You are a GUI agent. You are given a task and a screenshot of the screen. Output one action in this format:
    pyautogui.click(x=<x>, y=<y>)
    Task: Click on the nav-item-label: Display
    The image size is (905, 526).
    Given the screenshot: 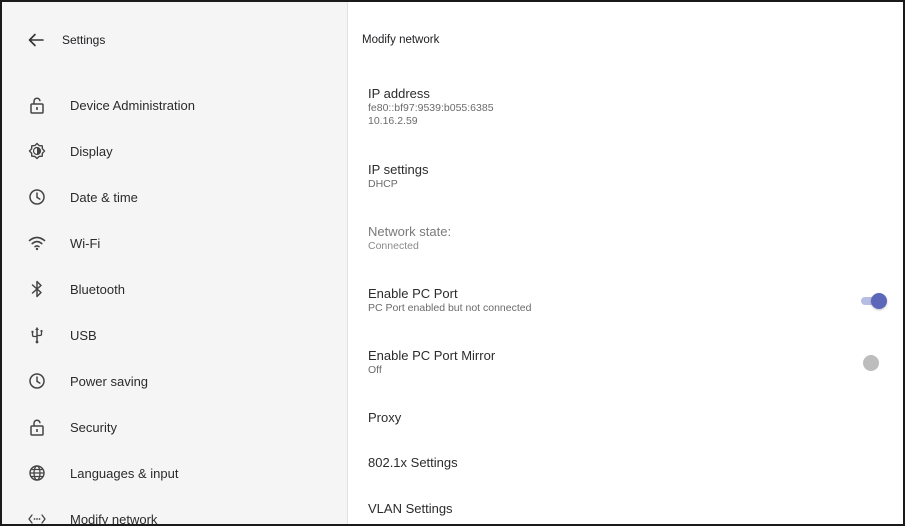 What is the action you would take?
    pyautogui.click(x=91, y=151)
    